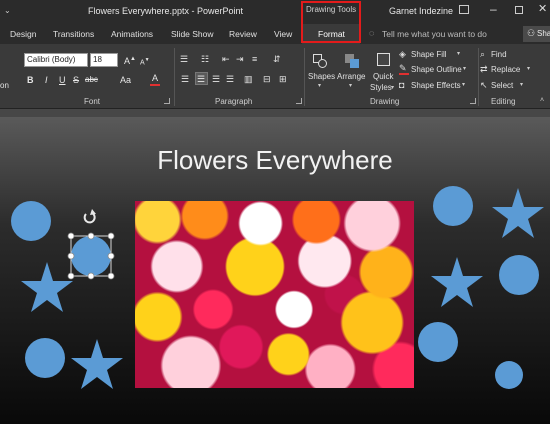 The height and width of the screenshot is (424, 550). I want to click on shrink-font-button: A▼, so click(145, 61).